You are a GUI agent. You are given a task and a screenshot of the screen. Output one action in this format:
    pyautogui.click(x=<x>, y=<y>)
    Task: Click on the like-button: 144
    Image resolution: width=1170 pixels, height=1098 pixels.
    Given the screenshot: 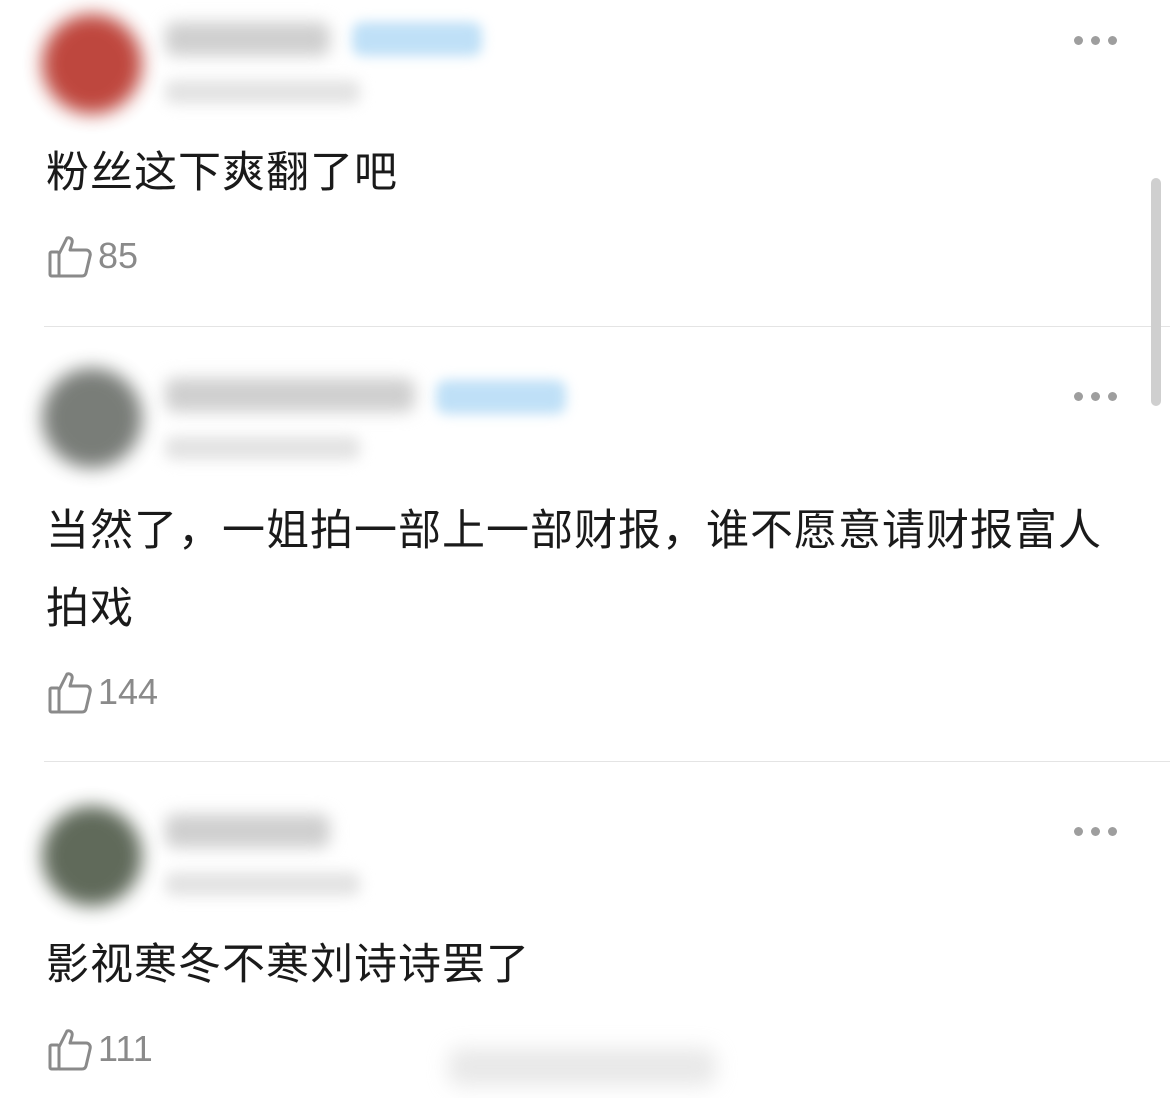 What is the action you would take?
    pyautogui.click(x=102, y=692)
    